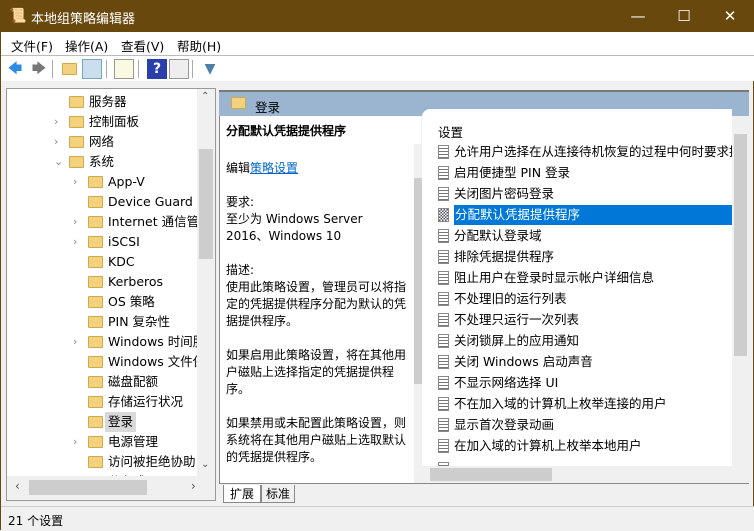 The width and height of the screenshot is (754, 531). I want to click on close-button: ✕, so click(730, 16).